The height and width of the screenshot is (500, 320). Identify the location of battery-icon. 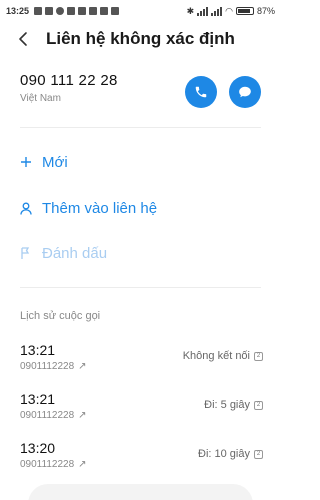
(244, 11).